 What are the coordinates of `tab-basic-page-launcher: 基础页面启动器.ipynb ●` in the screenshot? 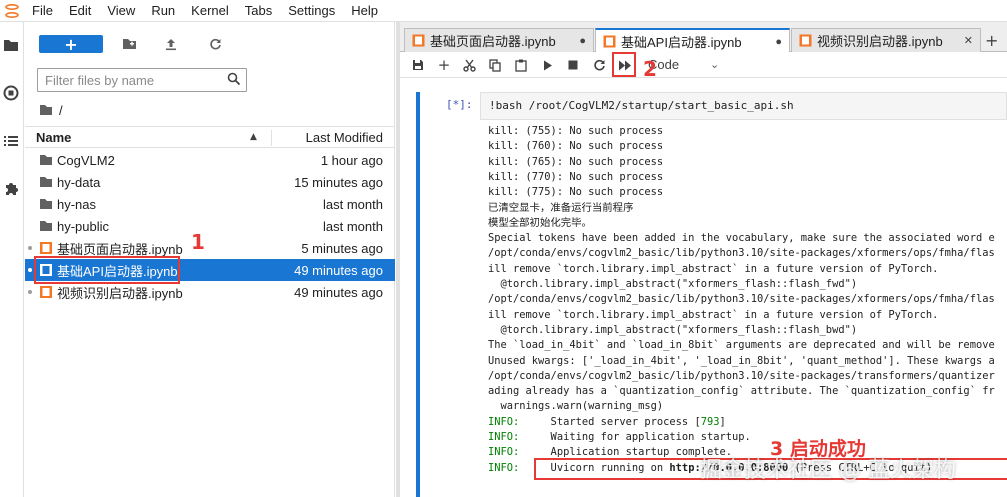 It's located at (499, 40).